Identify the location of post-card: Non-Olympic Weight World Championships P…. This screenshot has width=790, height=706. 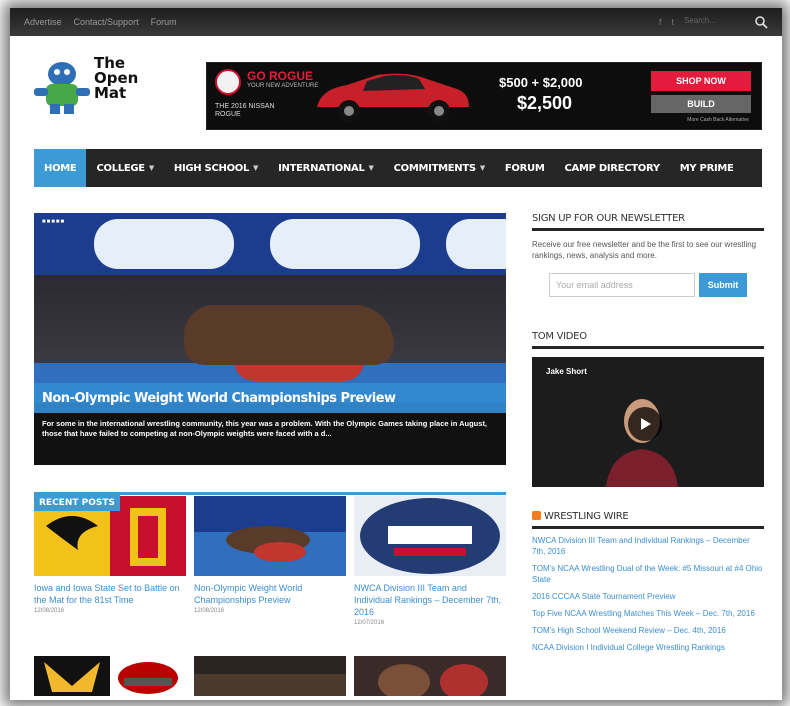
(270, 555).